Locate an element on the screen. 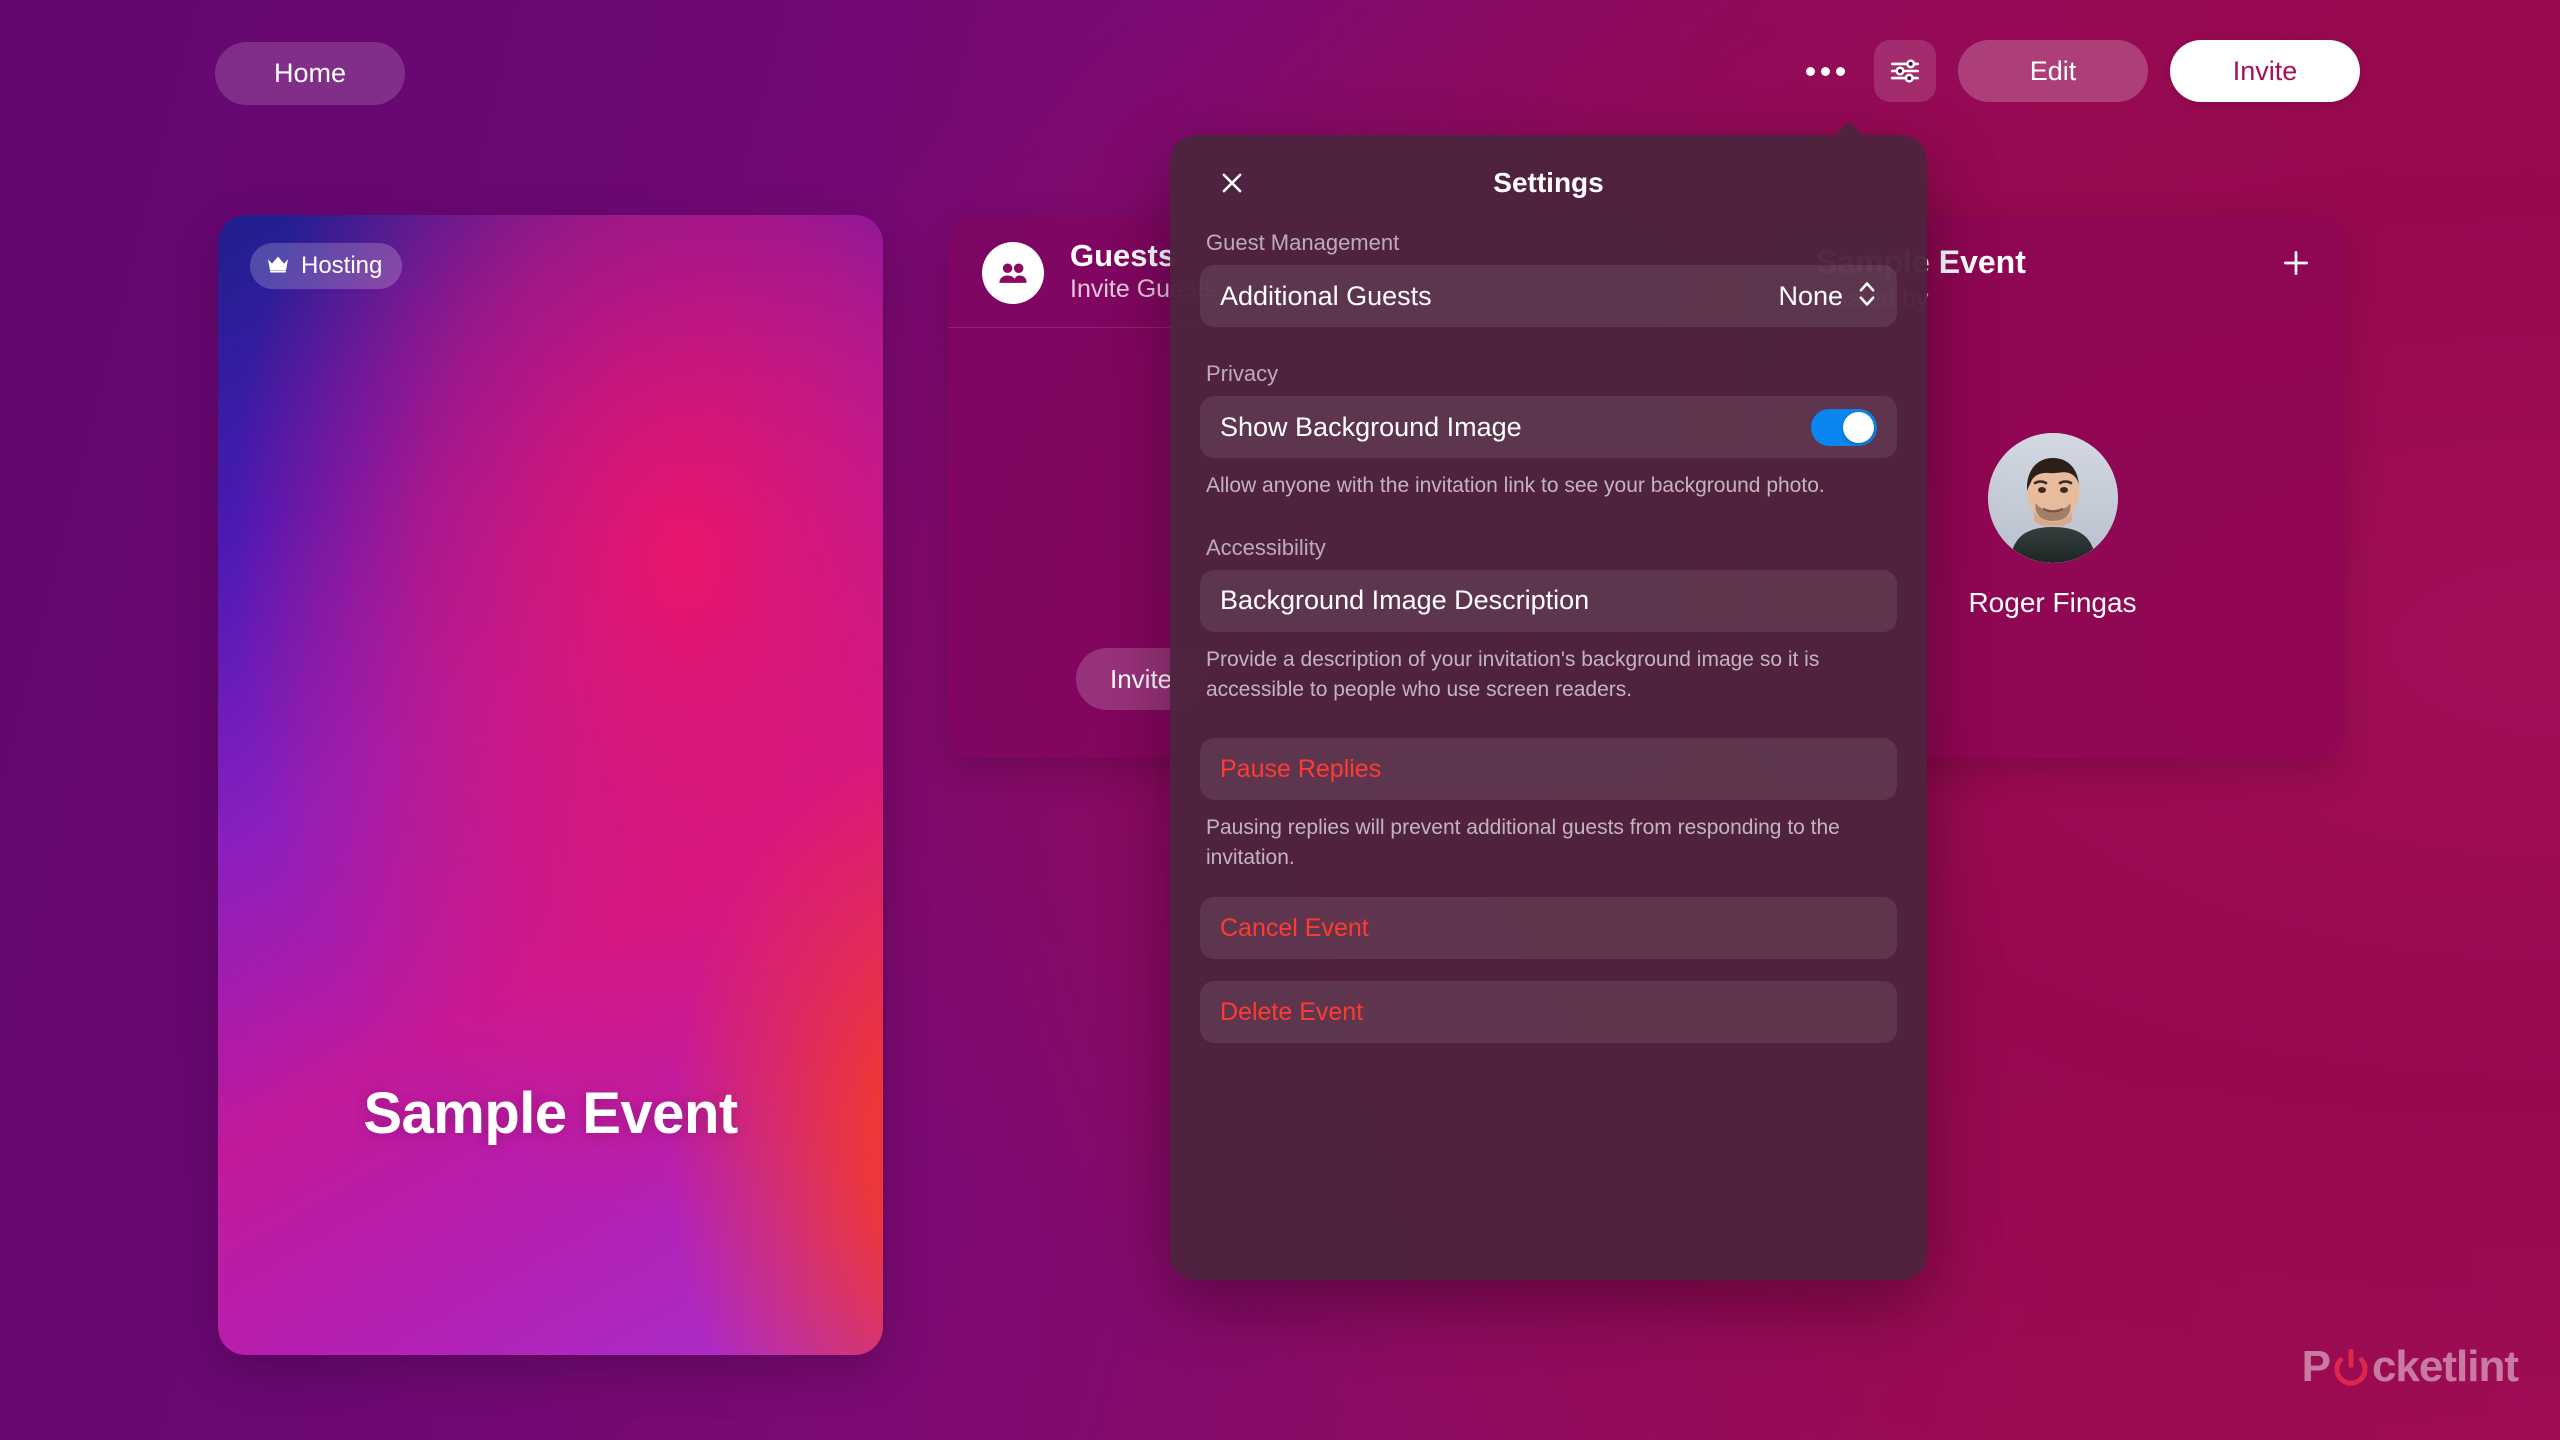 Image resolution: width=2560 pixels, height=1440 pixels. edit-button: Edit is located at coordinates (2053, 71).